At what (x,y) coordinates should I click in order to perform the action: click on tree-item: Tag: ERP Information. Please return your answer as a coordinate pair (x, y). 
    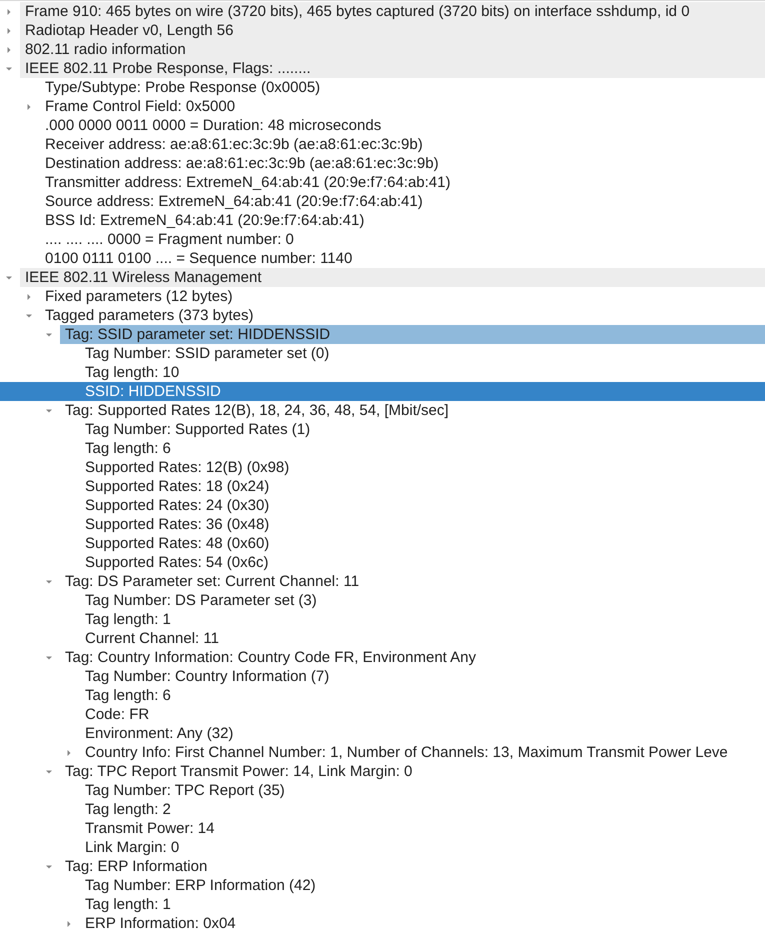
    Looking at the image, I should click on (382, 866).